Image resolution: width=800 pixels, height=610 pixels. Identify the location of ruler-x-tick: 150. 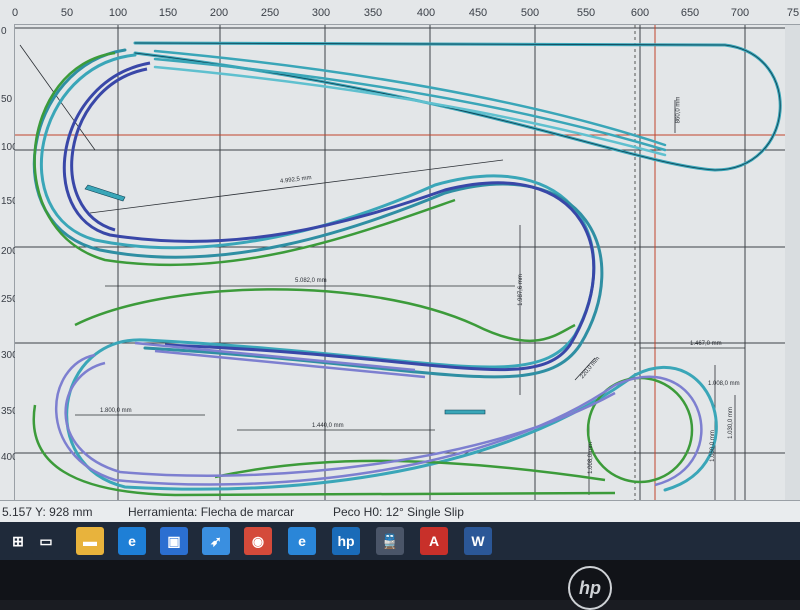
(168, 13).